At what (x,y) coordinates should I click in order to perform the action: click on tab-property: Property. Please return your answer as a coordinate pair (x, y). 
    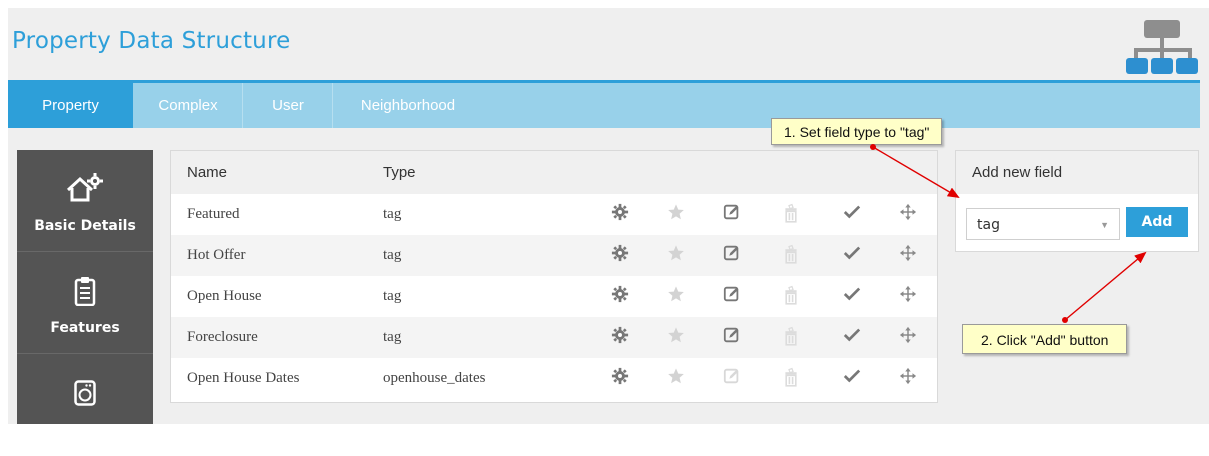
    Looking at the image, I should click on (70, 105).